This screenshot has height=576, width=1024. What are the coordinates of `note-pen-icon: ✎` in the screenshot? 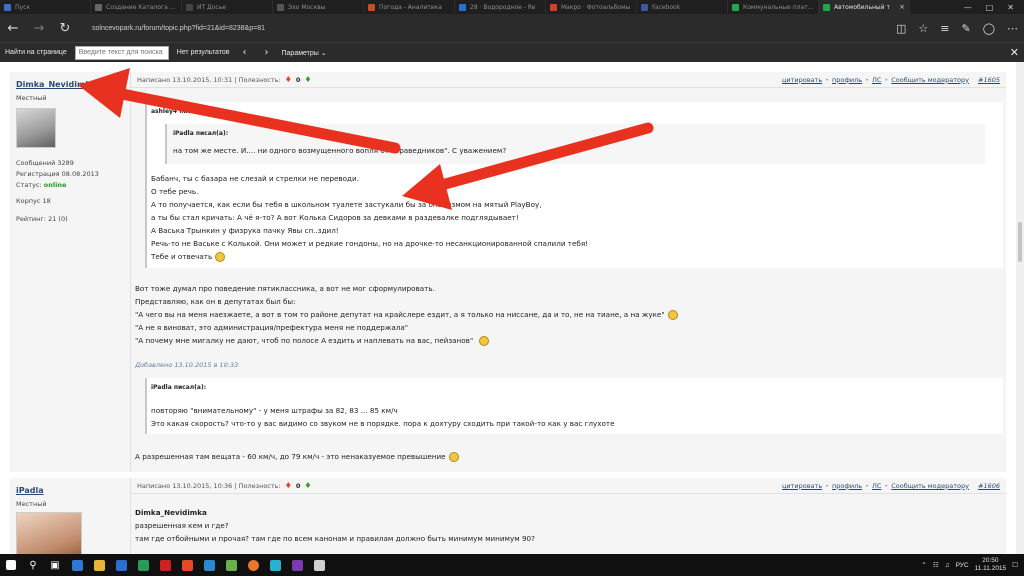 It's located at (965, 28).